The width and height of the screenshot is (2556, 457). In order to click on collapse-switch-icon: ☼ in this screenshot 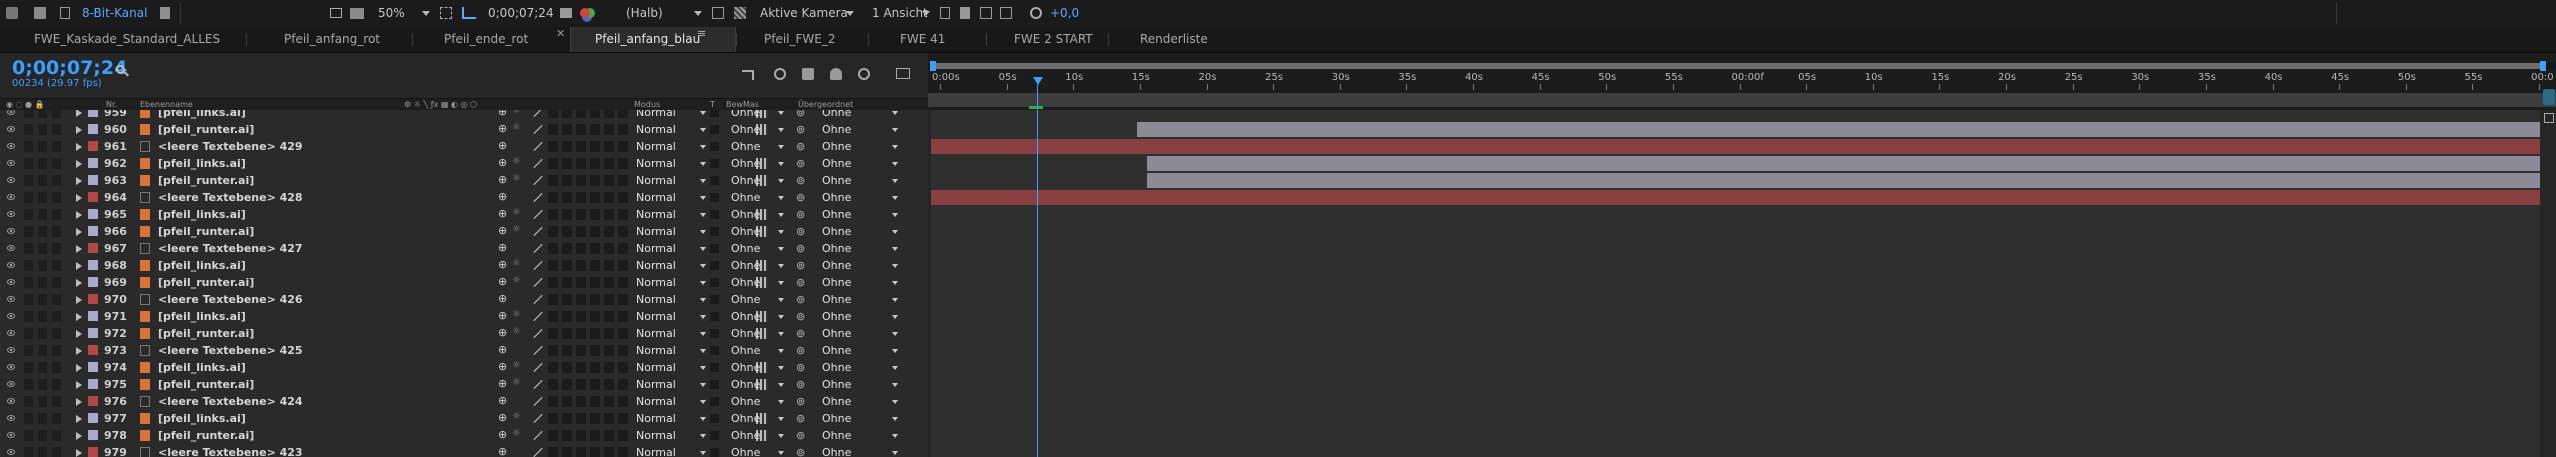, I will do `click(516, 280)`.